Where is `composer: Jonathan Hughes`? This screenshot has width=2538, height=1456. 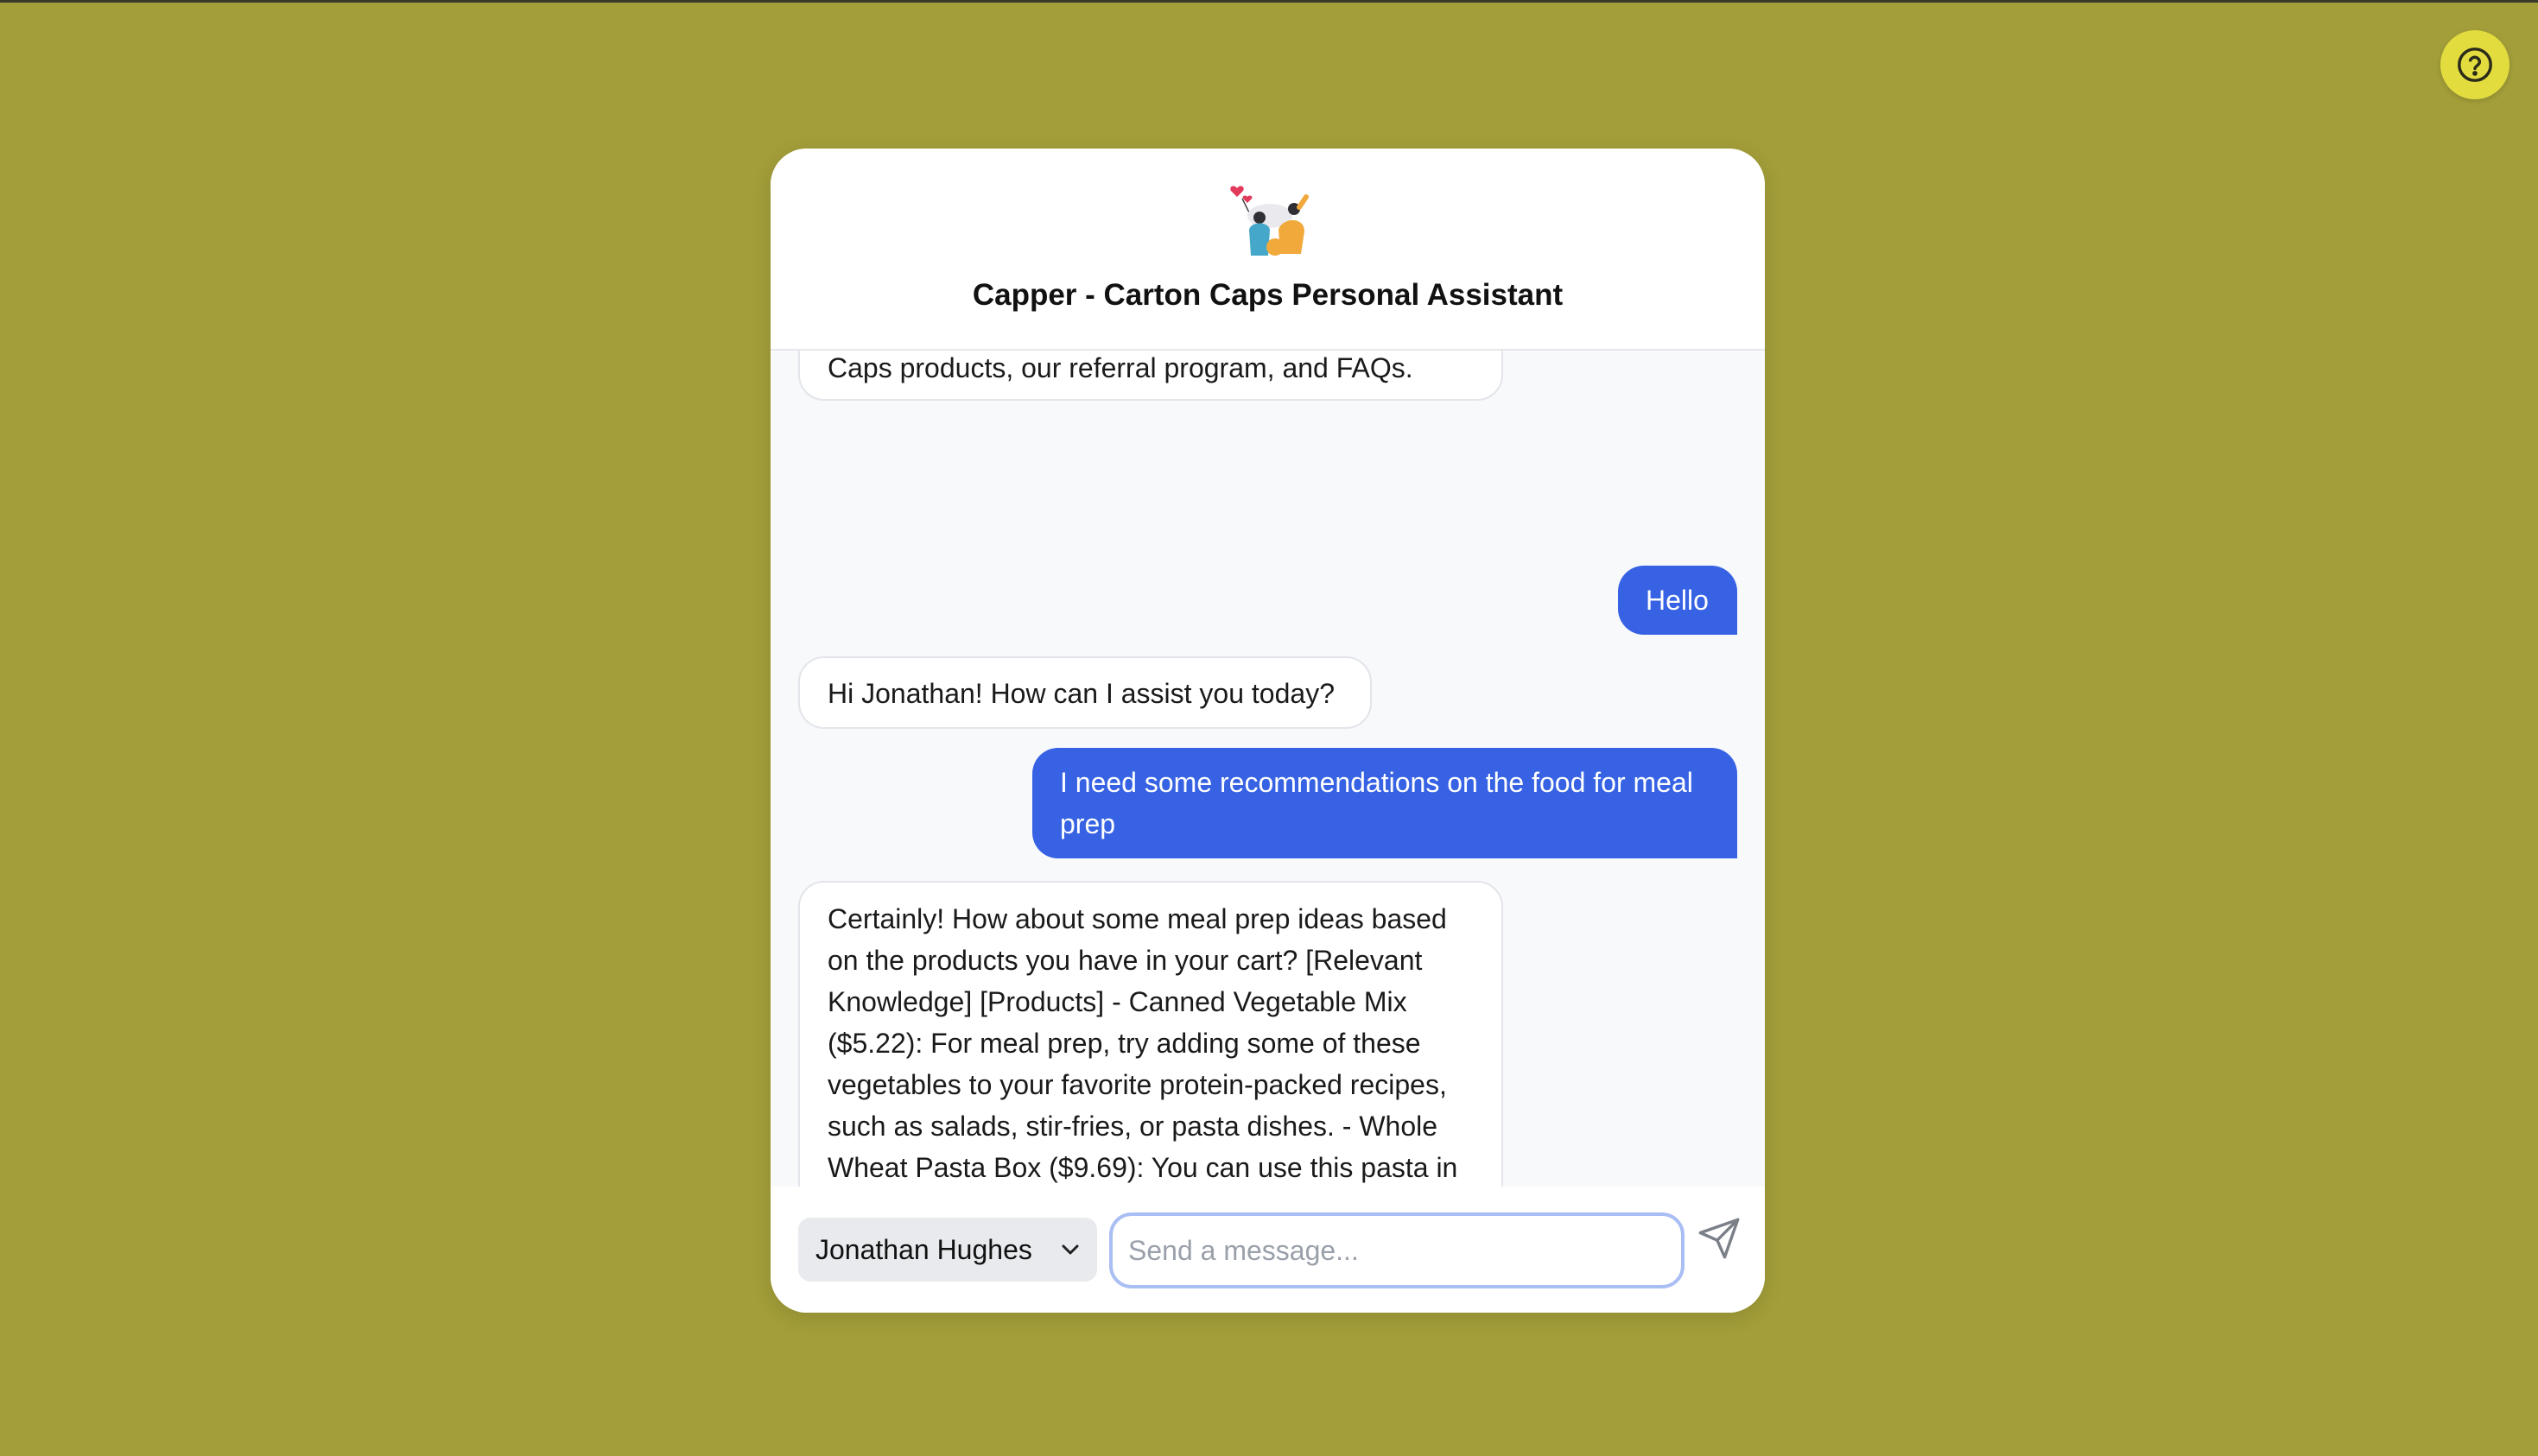 composer: Jonathan Hughes is located at coordinates (1268, 1250).